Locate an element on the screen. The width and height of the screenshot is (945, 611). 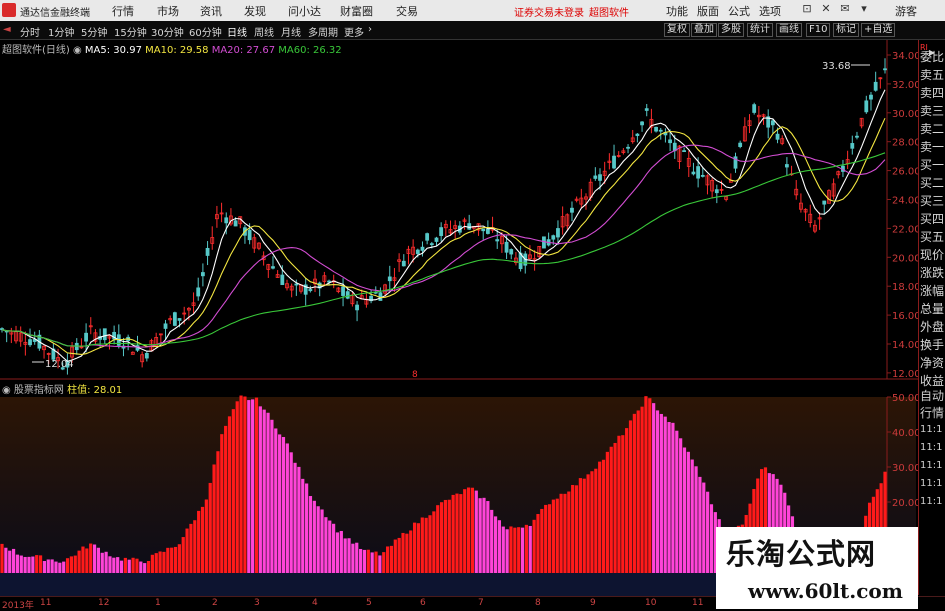
price-axis-label: 20.00 is located at coordinates (906, 258).